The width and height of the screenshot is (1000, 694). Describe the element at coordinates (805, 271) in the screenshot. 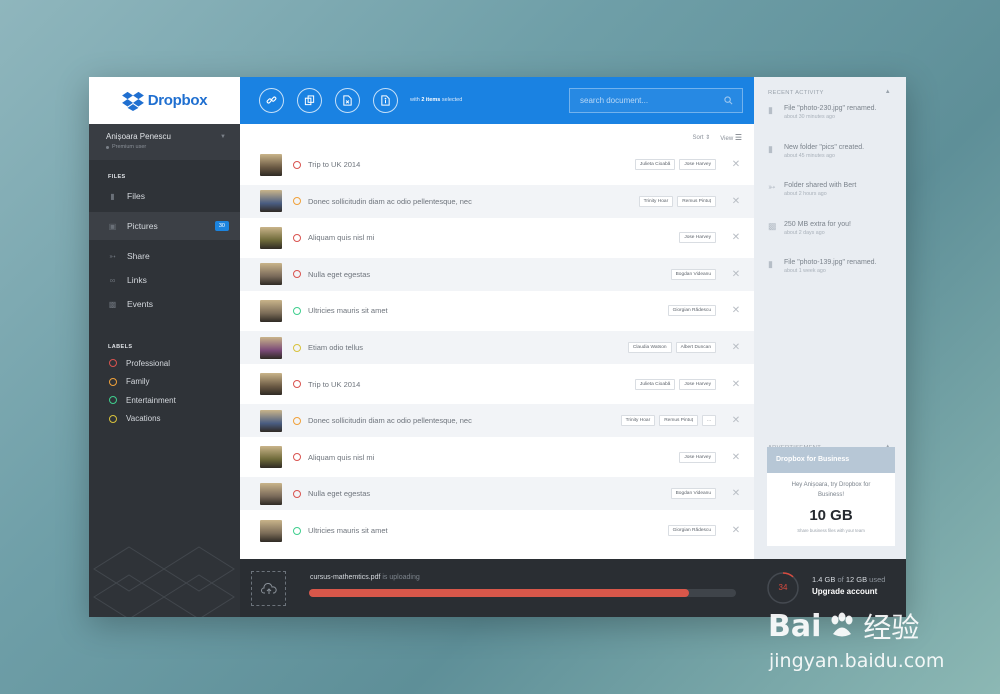

I see `activity-time: about 1 week ago` at that location.